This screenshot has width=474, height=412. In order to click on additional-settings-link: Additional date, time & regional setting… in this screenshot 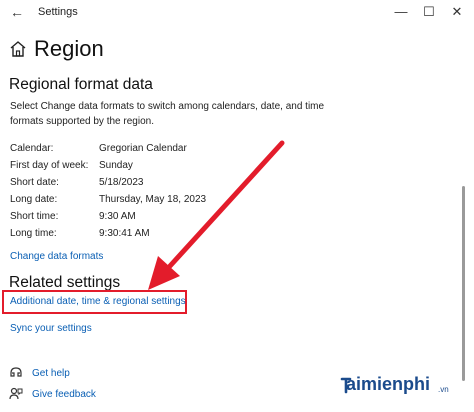, I will do `click(98, 301)`.